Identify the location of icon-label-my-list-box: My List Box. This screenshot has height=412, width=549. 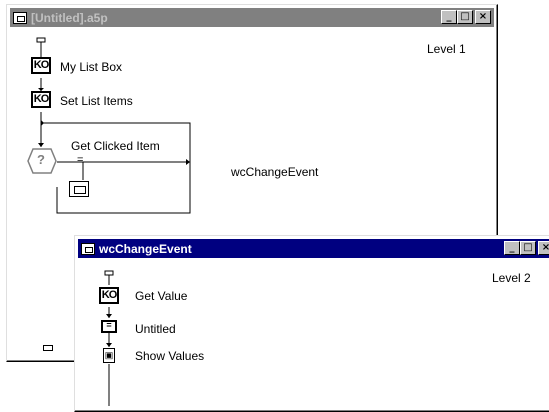
(91, 67).